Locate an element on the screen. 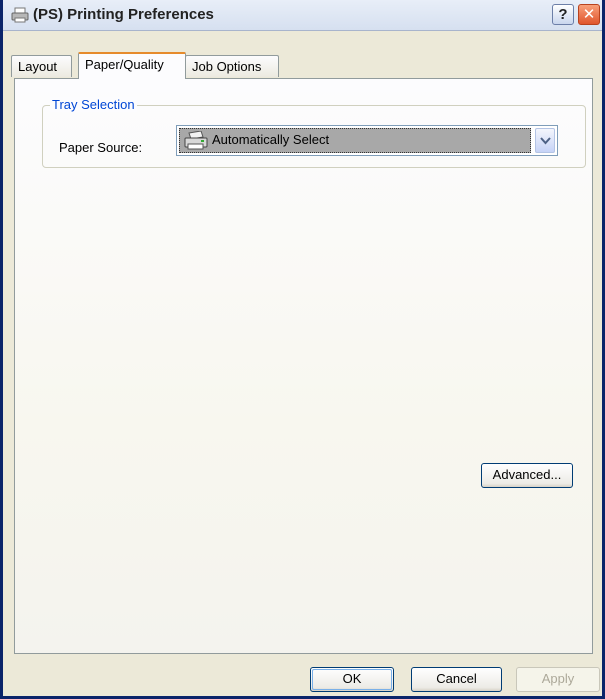 This screenshot has width=605, height=699. help-button: ? is located at coordinates (563, 14).